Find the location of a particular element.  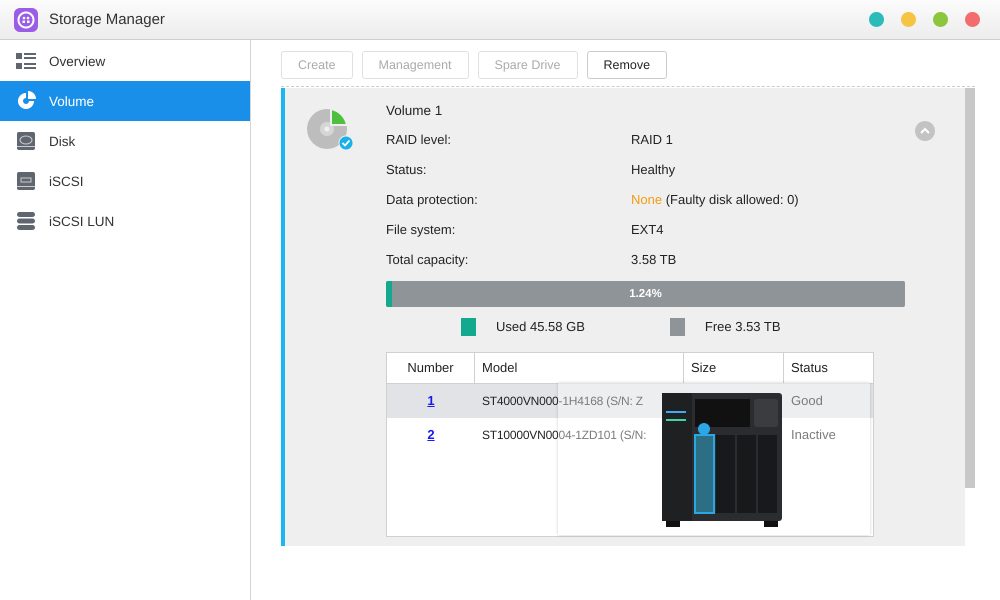

table-cell-text: Inactive is located at coordinates (813, 434).